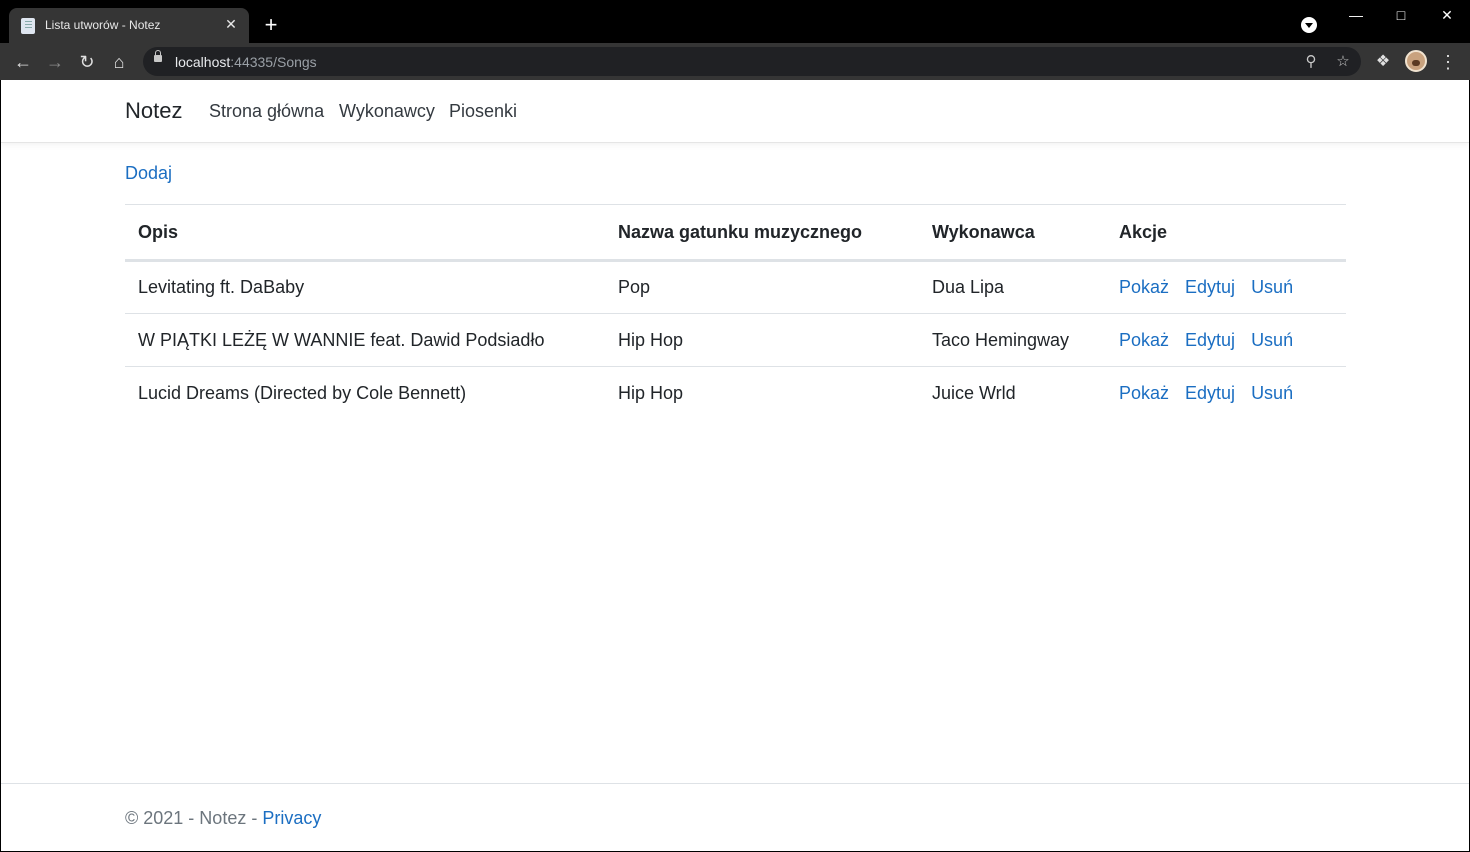  I want to click on song-artist: Taco Hemingway, so click(1001, 339).